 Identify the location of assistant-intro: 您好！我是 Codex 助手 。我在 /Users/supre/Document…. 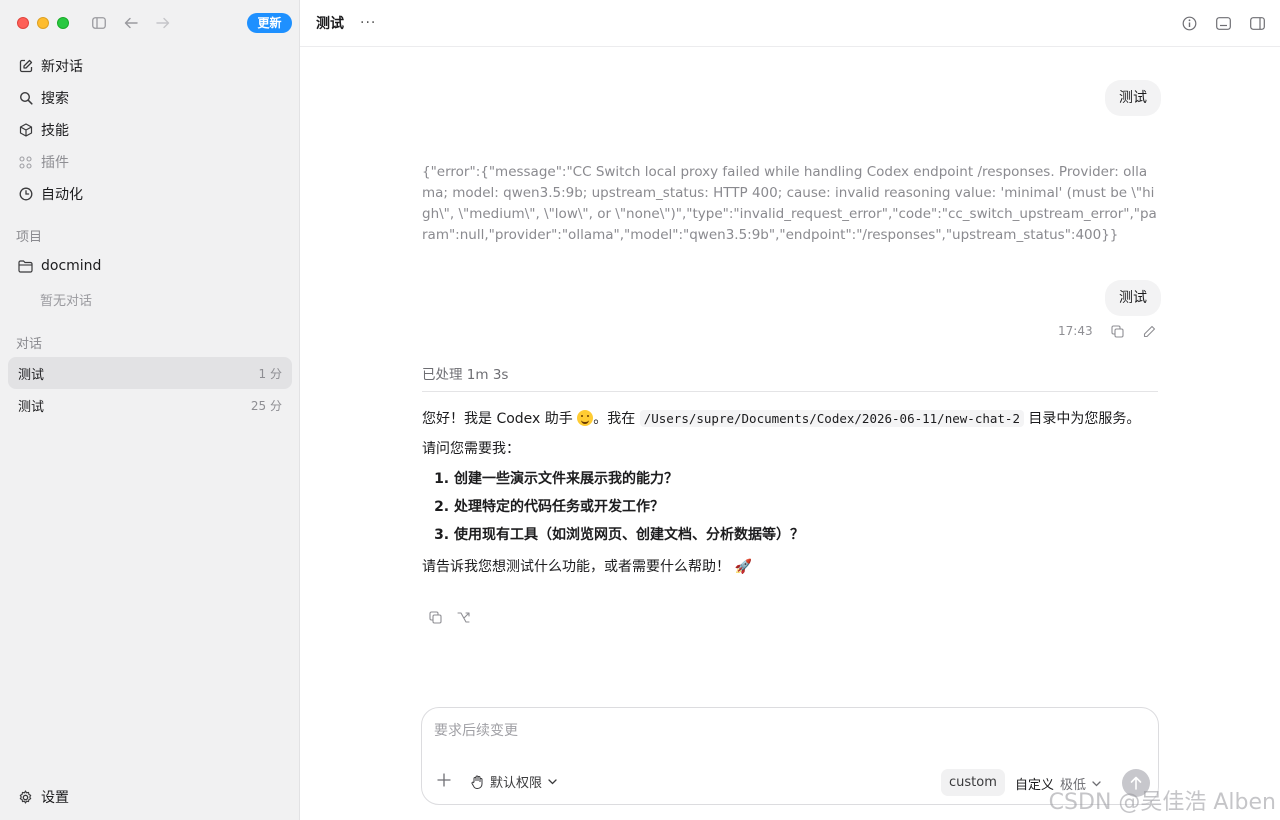
(790, 419).